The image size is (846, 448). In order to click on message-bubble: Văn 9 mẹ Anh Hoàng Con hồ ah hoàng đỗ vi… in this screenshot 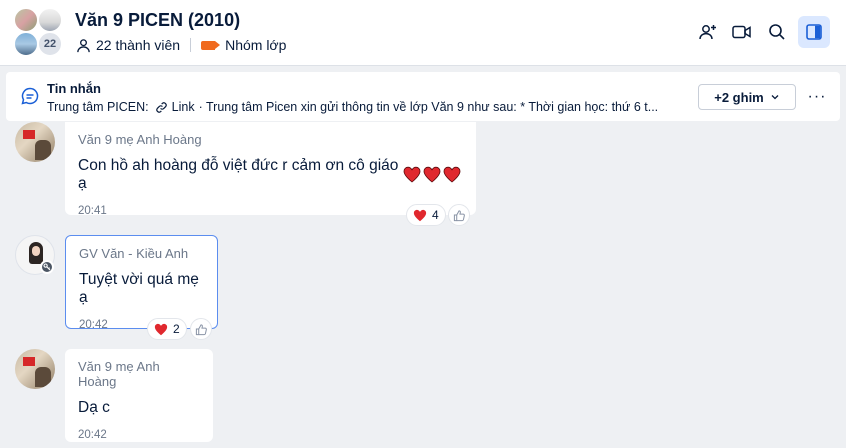, I will do `click(270, 169)`.